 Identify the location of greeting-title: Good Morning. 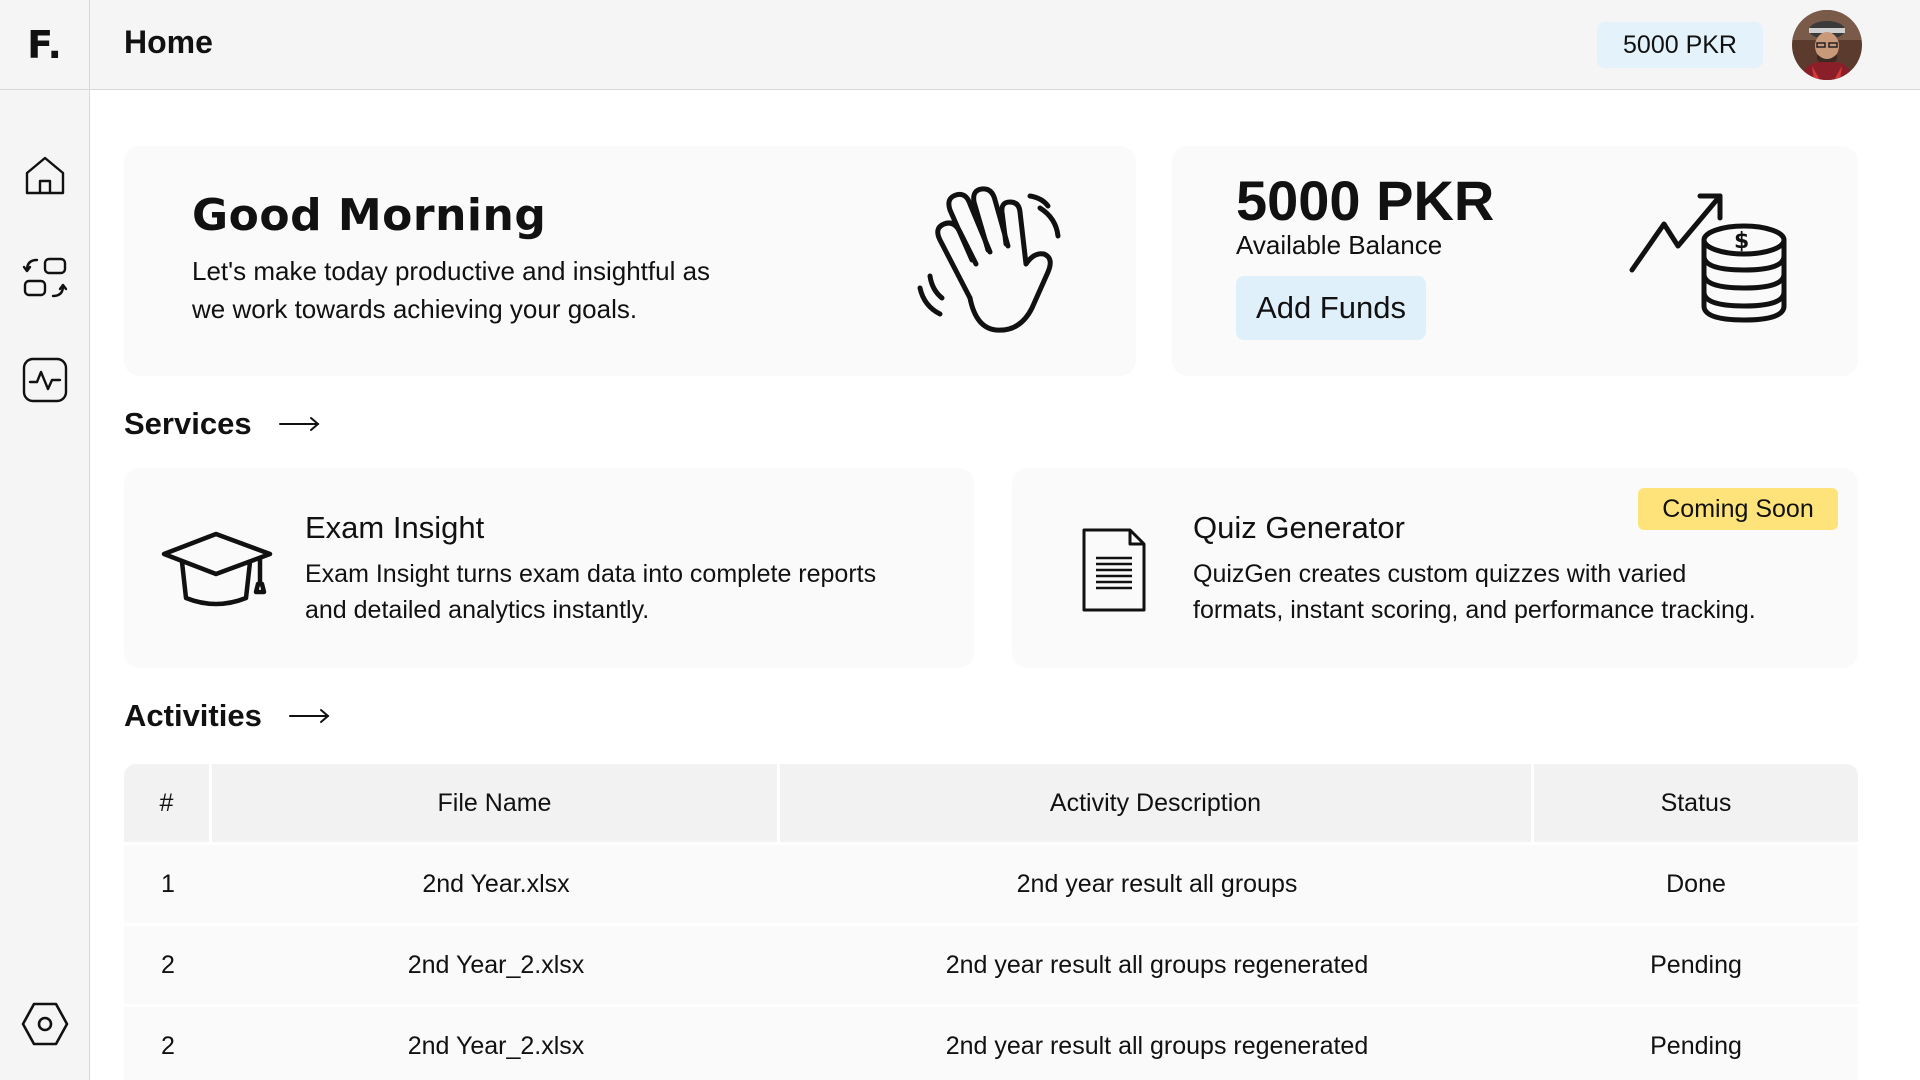
(369, 215).